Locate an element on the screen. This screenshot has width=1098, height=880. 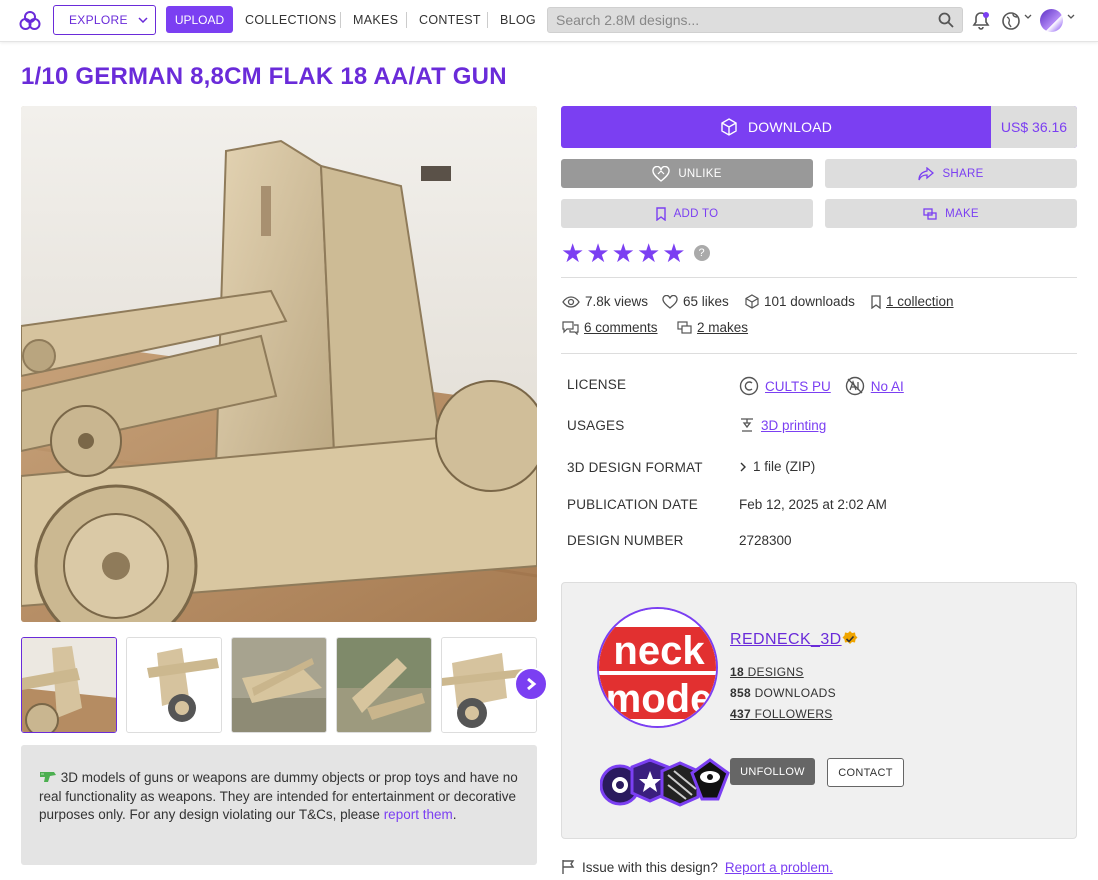
verified-badge-icon is located at coordinates (850, 637).